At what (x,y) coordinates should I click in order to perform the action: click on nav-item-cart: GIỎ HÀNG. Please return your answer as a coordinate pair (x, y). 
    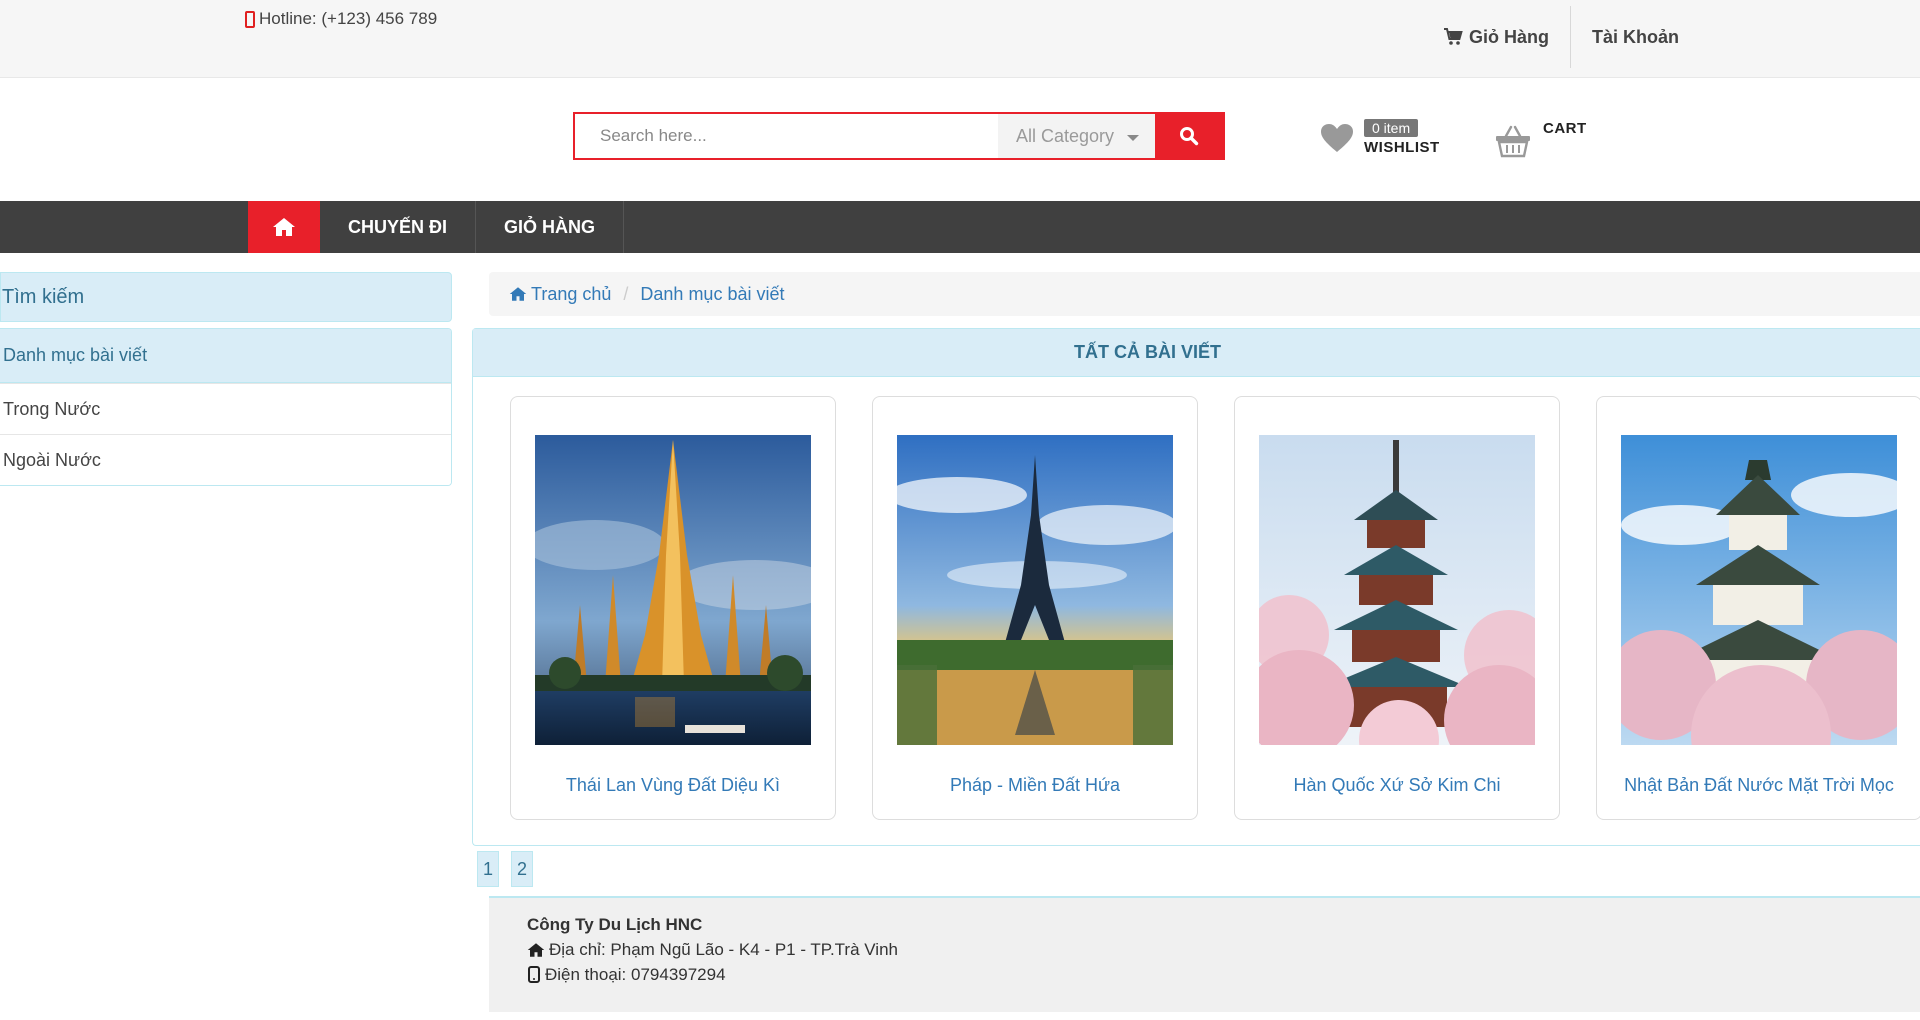
    Looking at the image, I should click on (550, 227).